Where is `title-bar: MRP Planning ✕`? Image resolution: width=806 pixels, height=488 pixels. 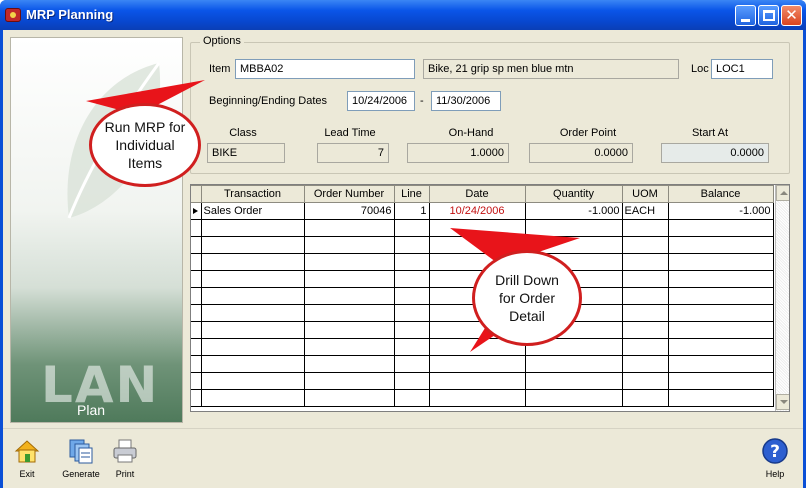 title-bar: MRP Planning ✕ is located at coordinates (403, 15).